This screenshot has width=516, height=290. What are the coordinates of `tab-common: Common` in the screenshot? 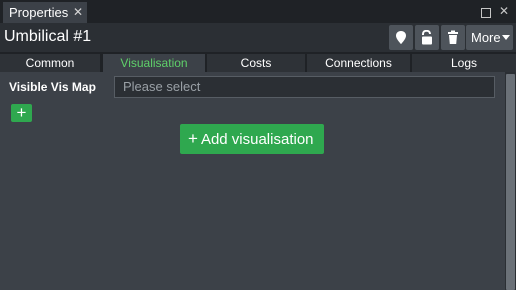 It's located at (50, 63).